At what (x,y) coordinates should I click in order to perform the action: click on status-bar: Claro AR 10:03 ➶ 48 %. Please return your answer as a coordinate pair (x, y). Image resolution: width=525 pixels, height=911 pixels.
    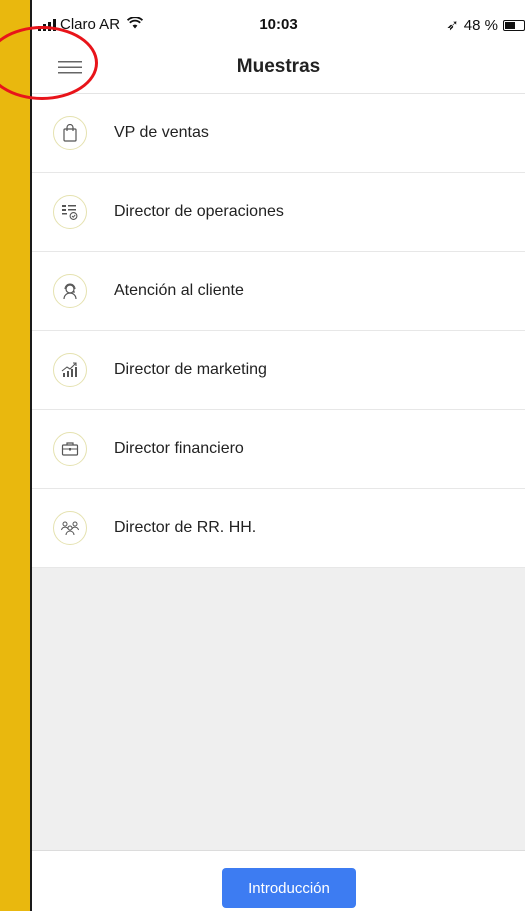
    Looking at the image, I should click on (278, 20).